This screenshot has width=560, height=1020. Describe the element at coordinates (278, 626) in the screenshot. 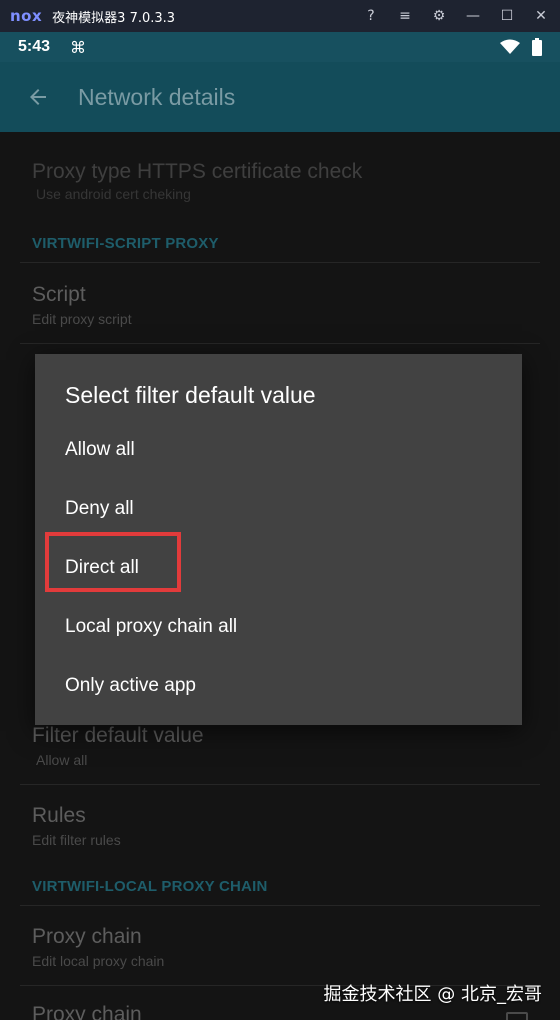

I see `option-local-proxy-chain-all: Local proxy chain all` at that location.